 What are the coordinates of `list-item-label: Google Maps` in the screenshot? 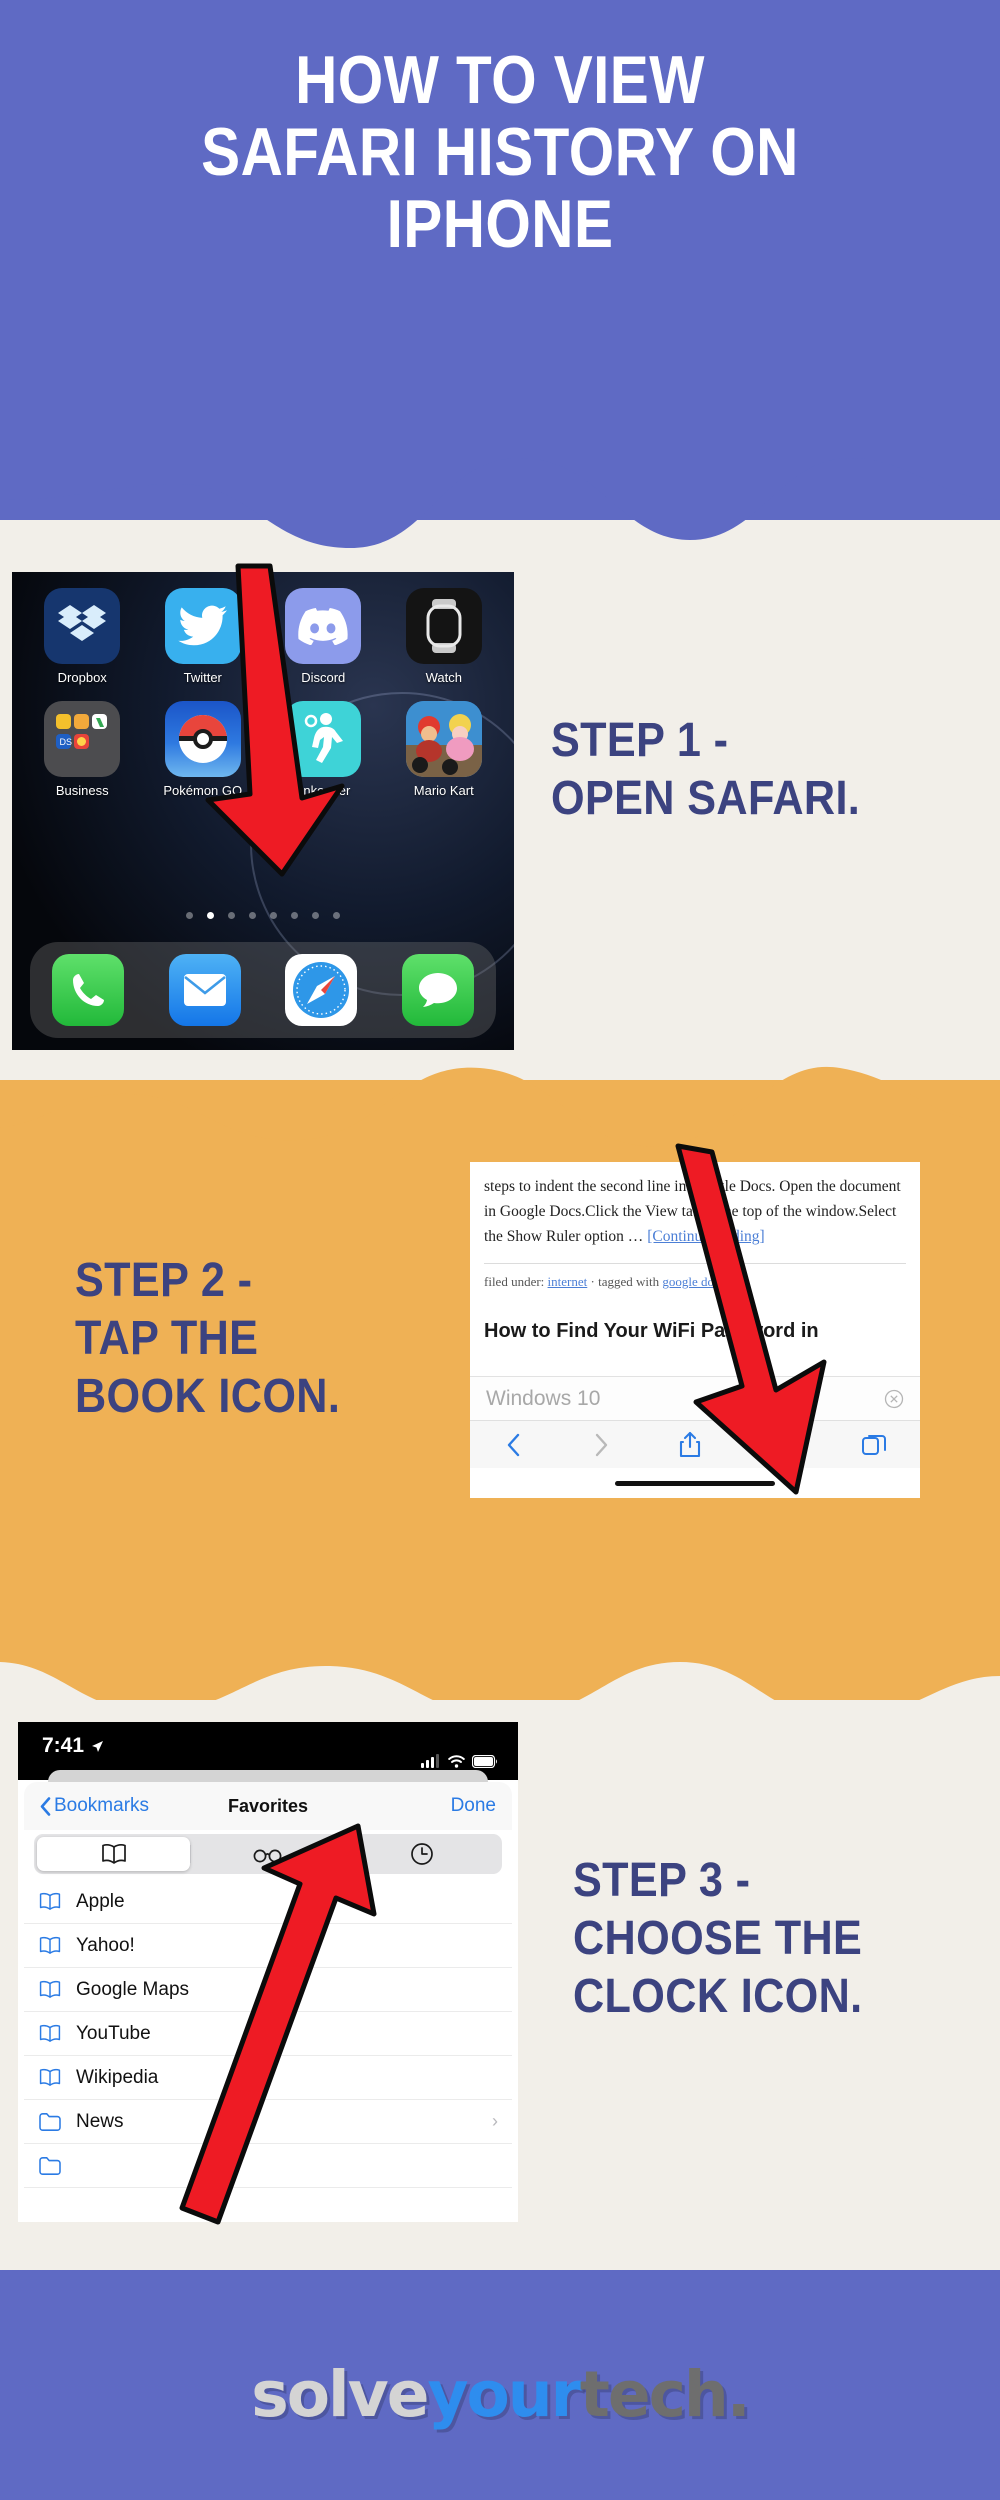 It's located at (133, 1989).